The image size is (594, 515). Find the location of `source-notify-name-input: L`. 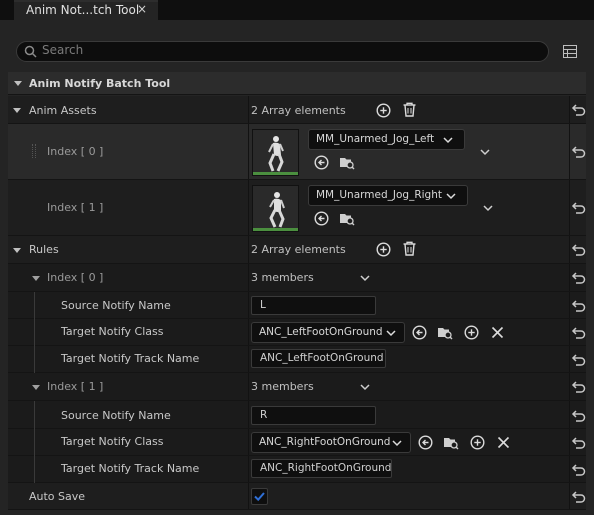

source-notify-name-input: L is located at coordinates (313, 305).